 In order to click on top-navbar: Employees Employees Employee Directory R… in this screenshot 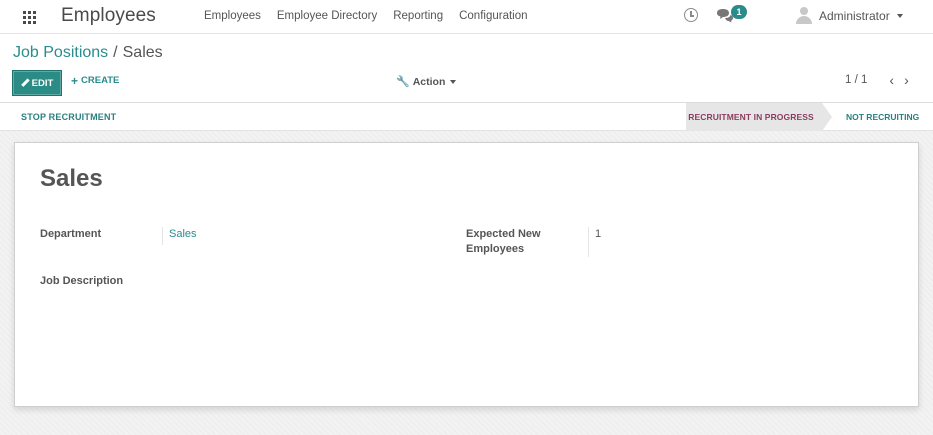, I will do `click(466, 17)`.